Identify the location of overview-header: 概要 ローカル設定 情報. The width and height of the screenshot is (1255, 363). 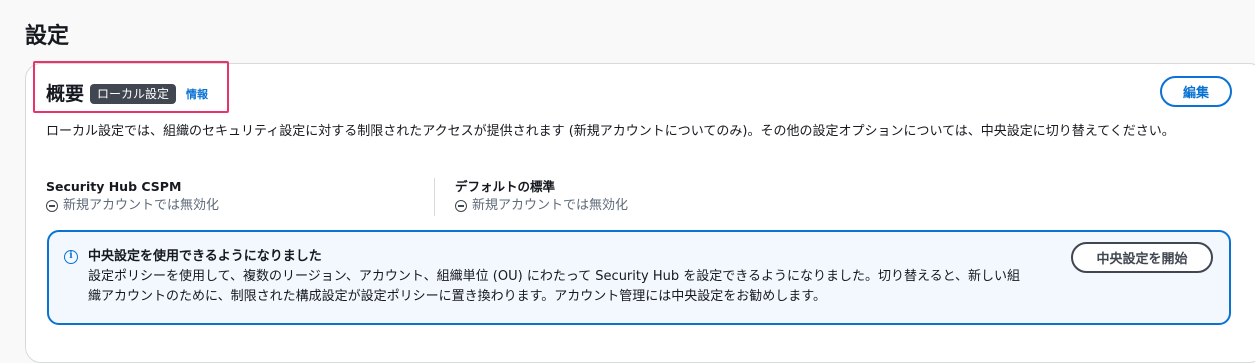
(127, 94).